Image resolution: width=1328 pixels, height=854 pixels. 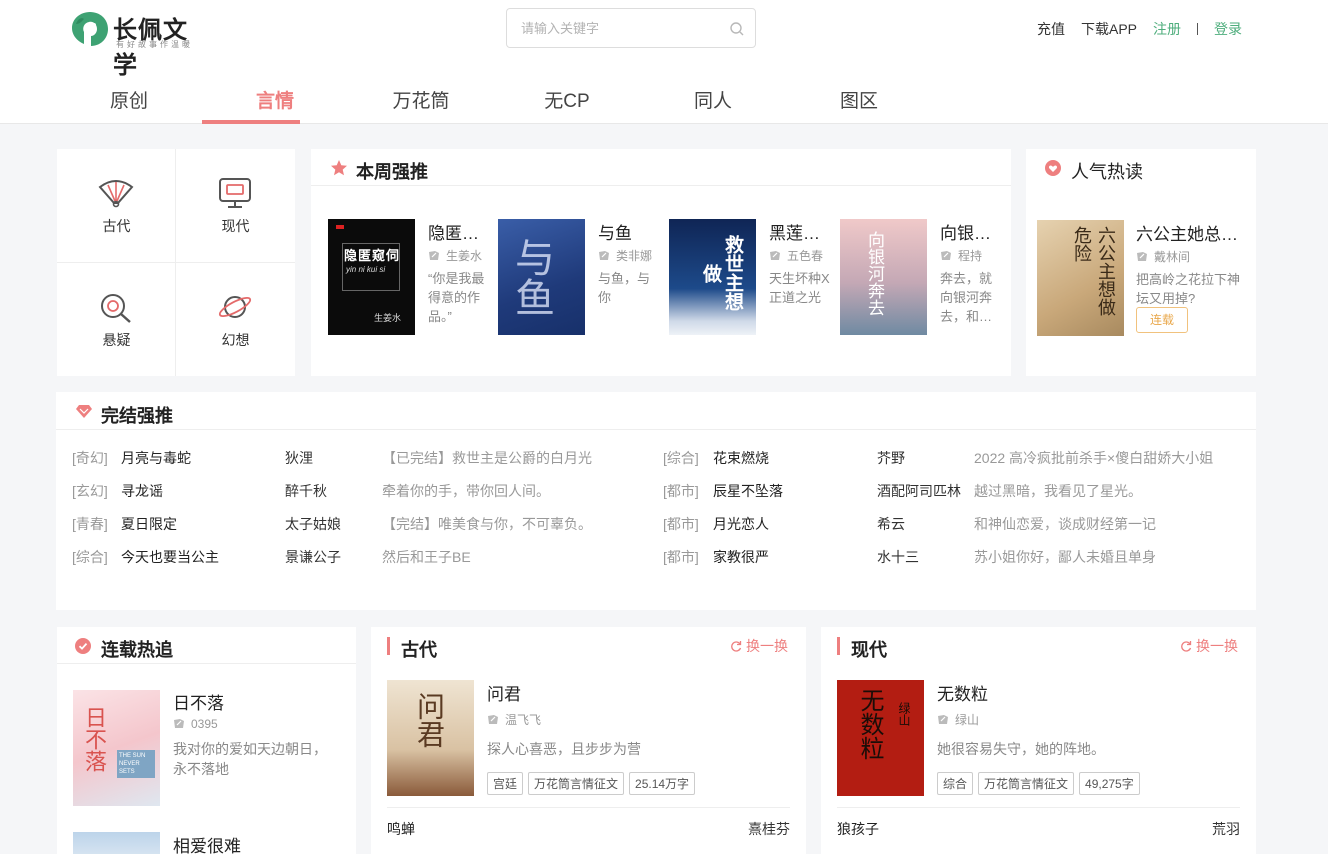 What do you see at coordinates (891, 524) in the screenshot?
I see `book-author: 希云` at bounding box center [891, 524].